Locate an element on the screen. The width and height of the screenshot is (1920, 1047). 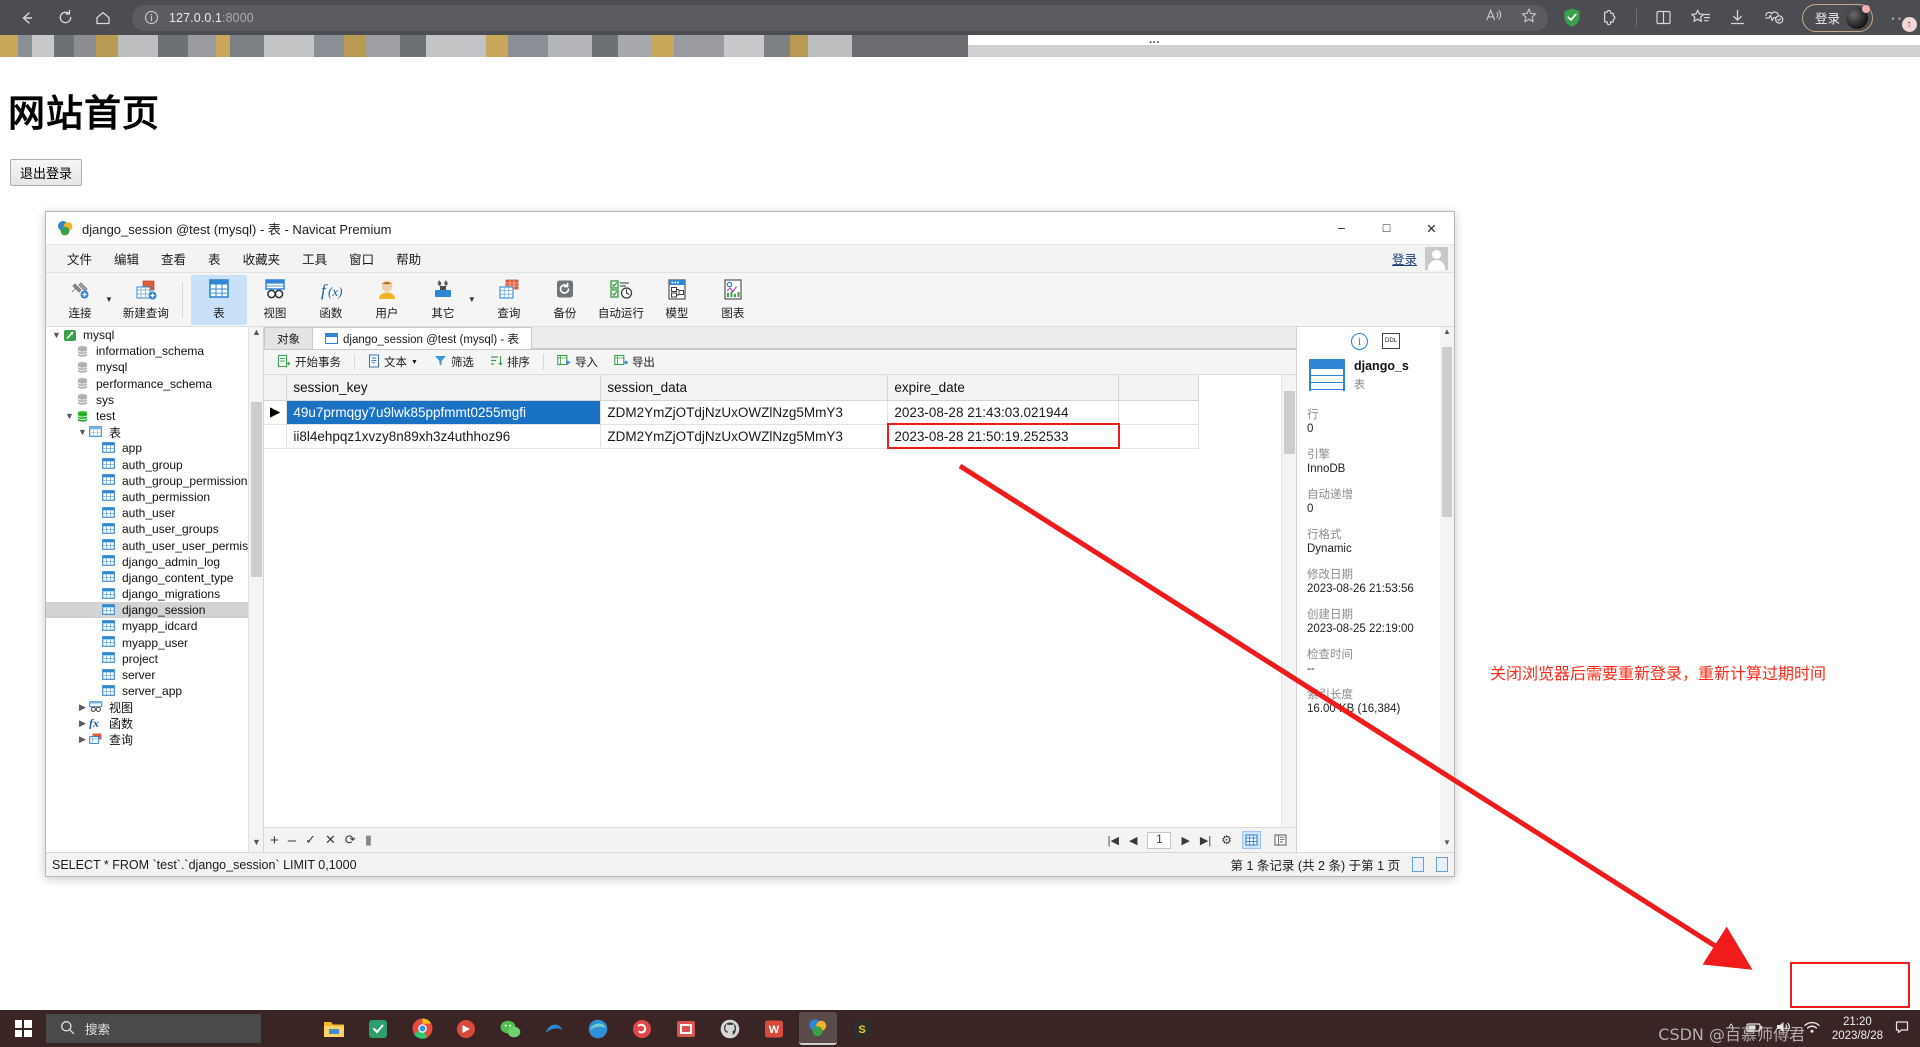
toolbar-others-caret-icon: ▼ is located at coordinates (472, 299).